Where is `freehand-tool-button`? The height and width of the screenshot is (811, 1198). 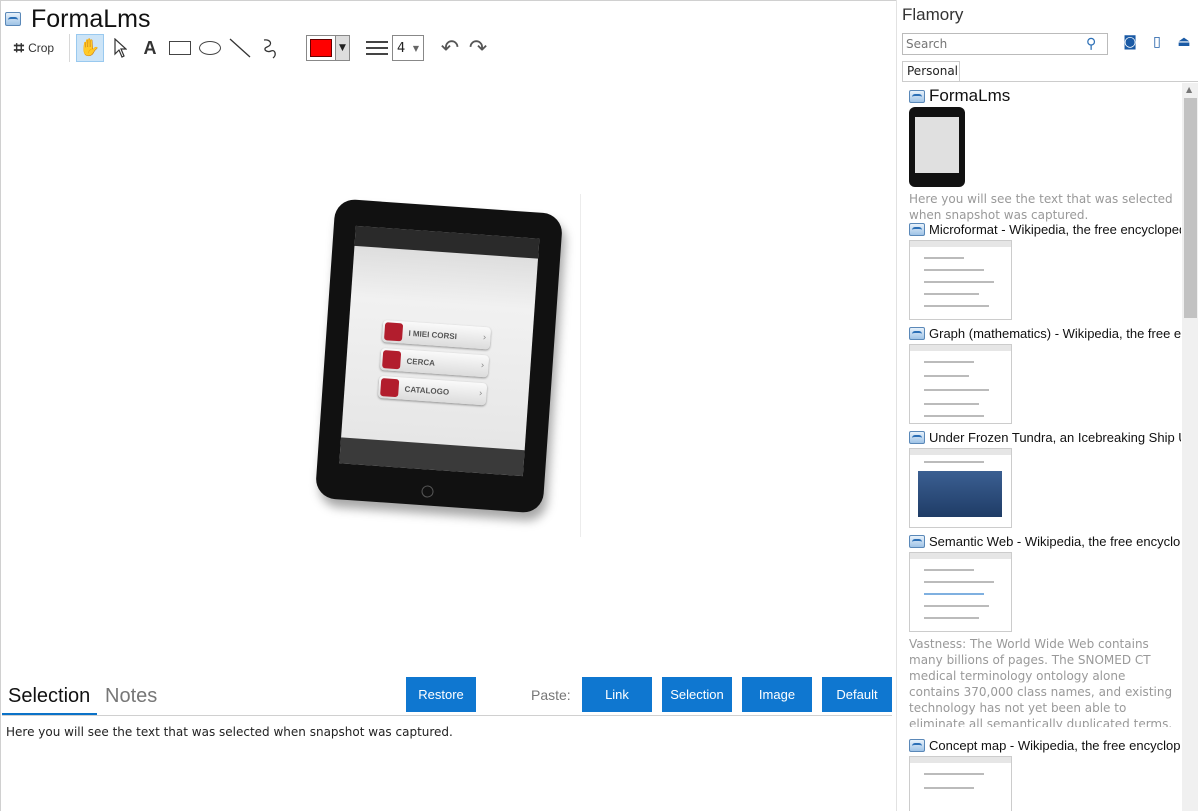
freehand-tool-button is located at coordinates (270, 48).